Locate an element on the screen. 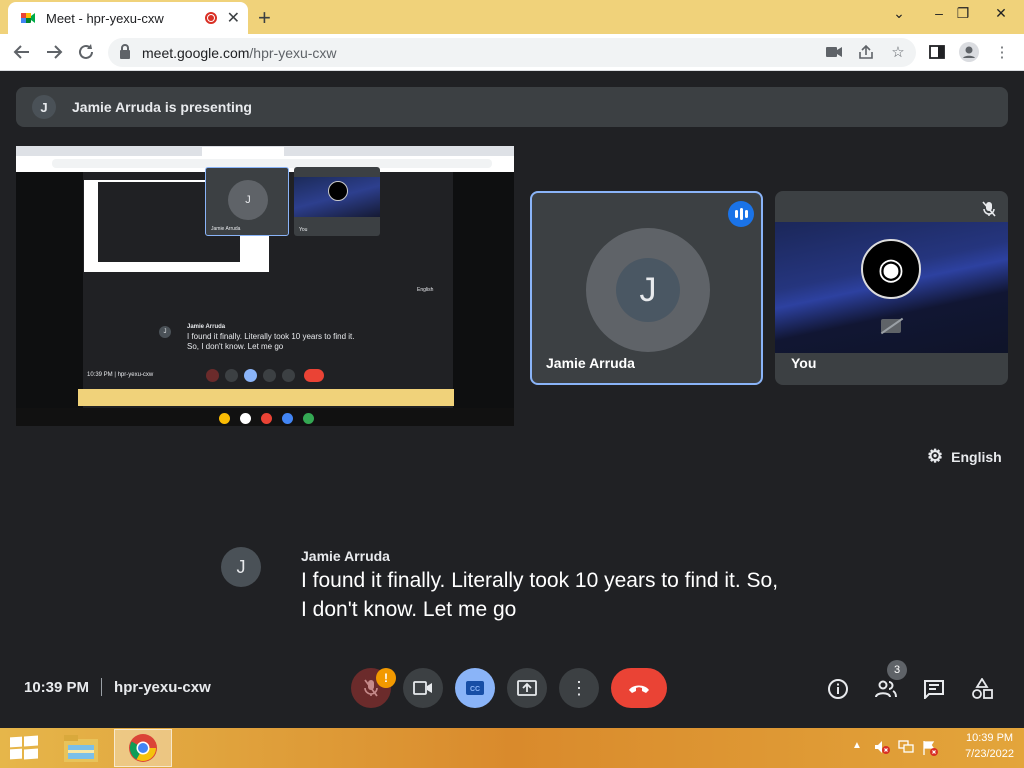  divider is located at coordinates (102, 687).